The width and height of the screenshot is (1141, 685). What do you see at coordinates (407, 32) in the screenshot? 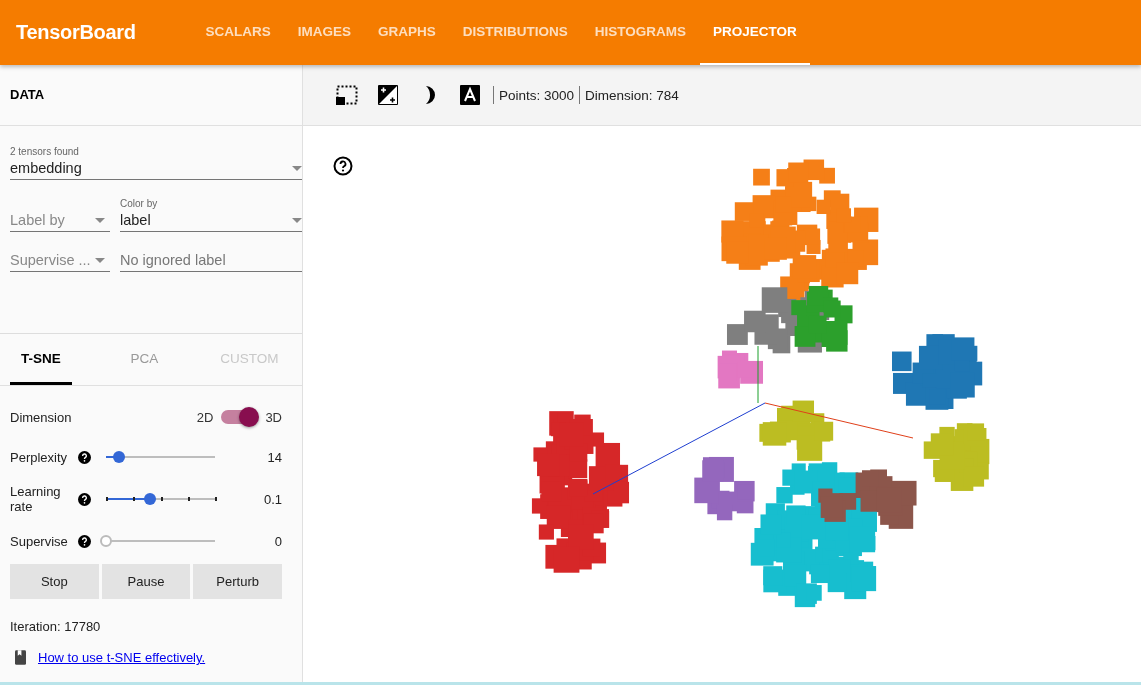
I see `nav-tab: GRAPHS` at bounding box center [407, 32].